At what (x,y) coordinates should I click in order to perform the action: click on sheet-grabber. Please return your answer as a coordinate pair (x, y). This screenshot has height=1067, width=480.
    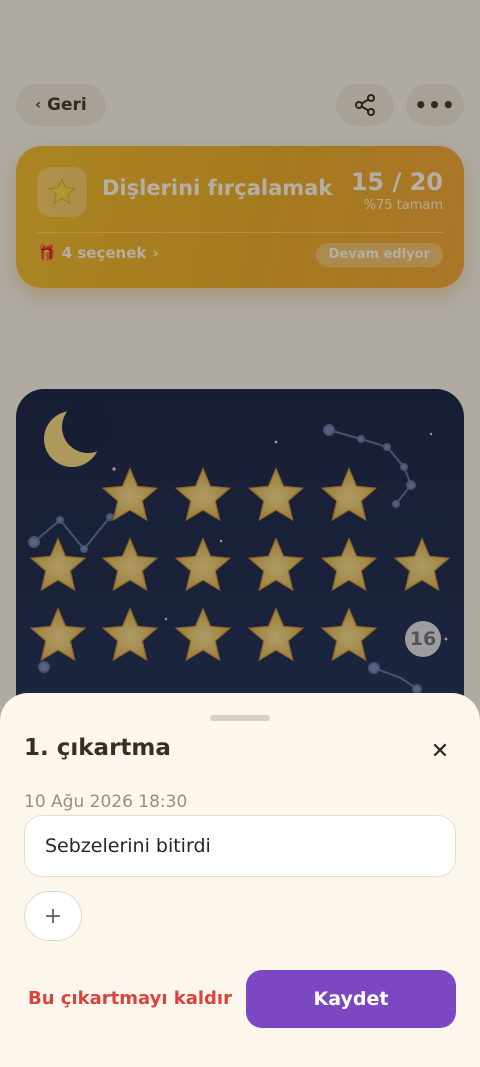
    Looking at the image, I should click on (240, 718).